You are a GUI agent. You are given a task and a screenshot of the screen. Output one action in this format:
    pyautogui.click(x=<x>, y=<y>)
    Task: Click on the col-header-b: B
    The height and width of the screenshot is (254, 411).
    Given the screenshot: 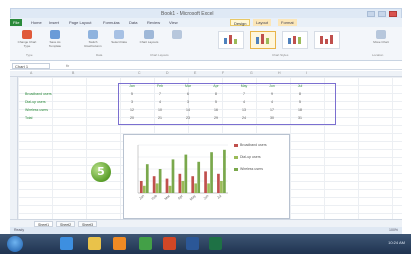 What is the action you would take?
    pyautogui.click(x=73, y=73)
    